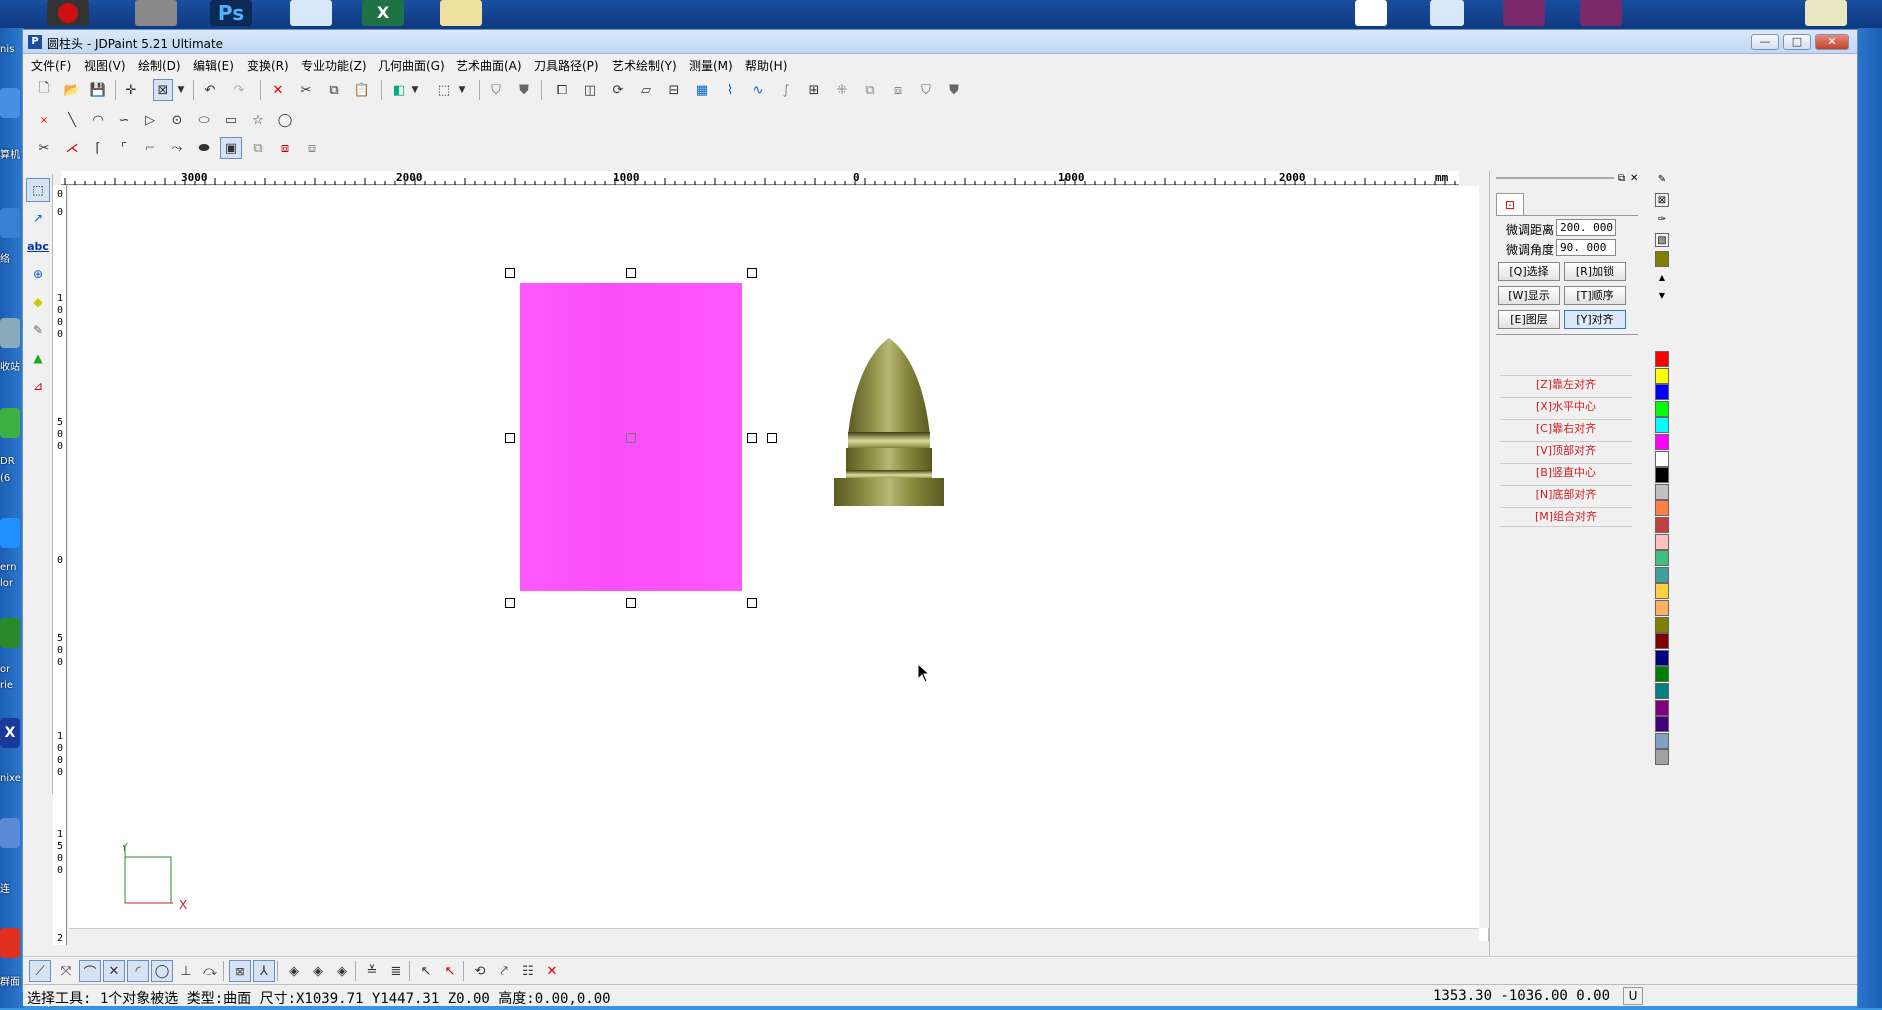 This screenshot has height=1010, width=1882. What do you see at coordinates (1662, 200) in the screenshot?
I see `no-color-icon: ⊠` at bounding box center [1662, 200].